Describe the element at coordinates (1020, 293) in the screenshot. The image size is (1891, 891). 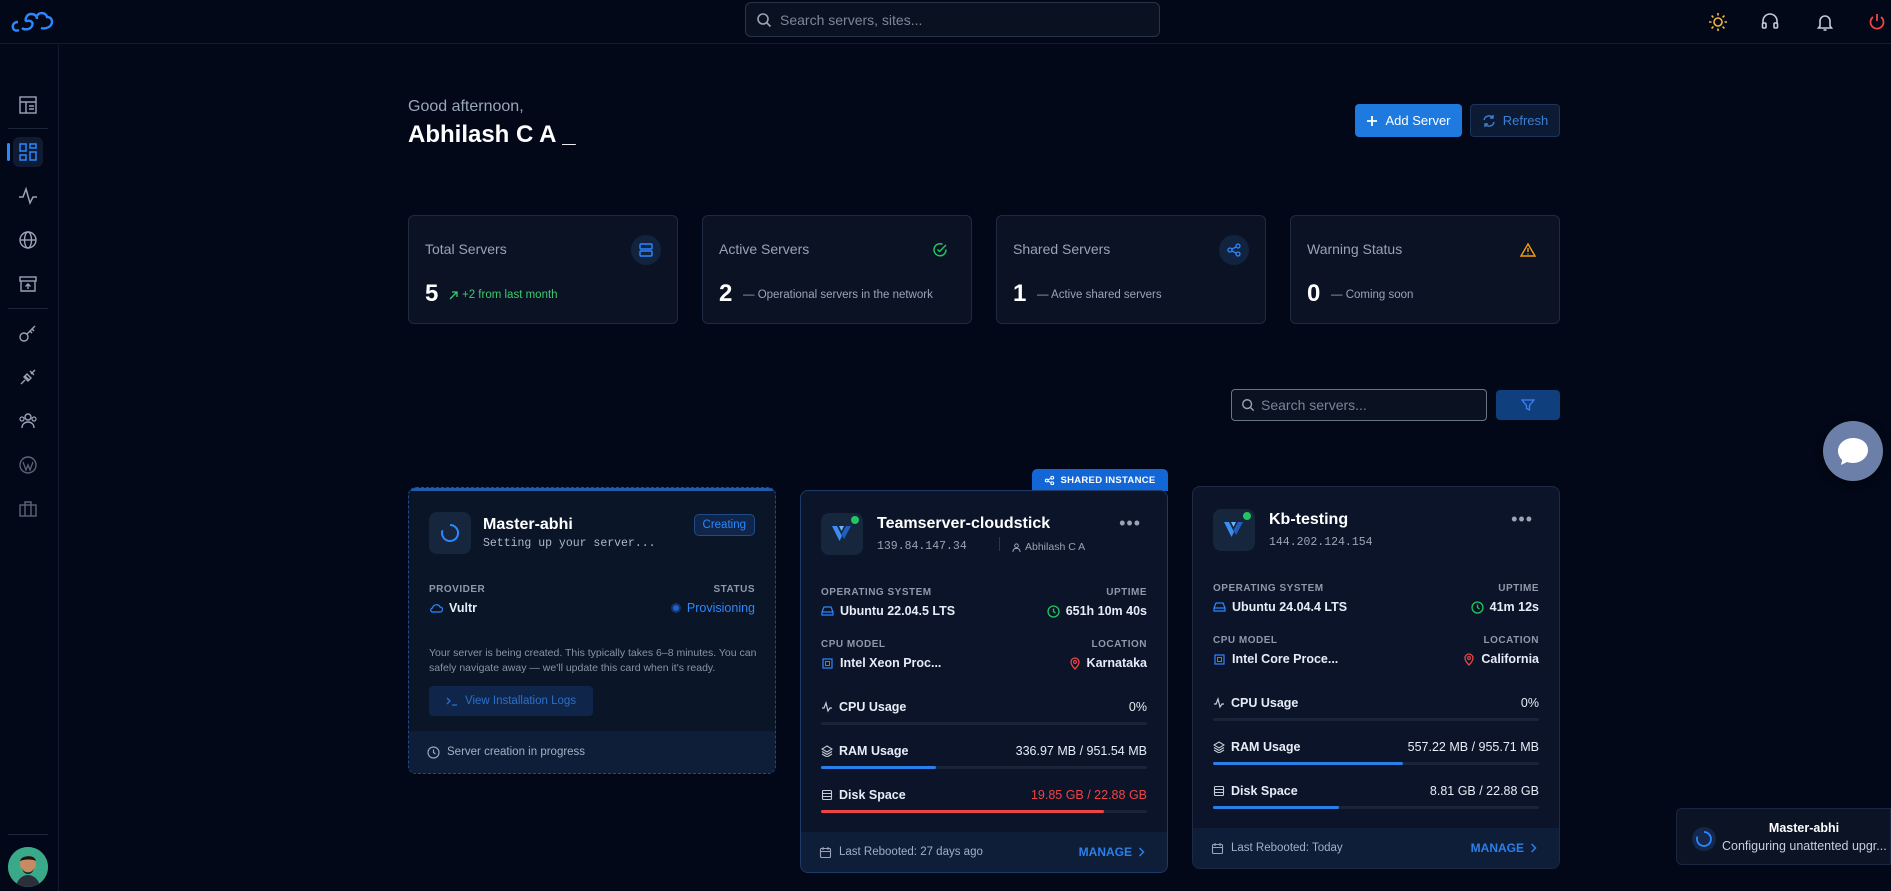
I see `stat-value: 1` at that location.